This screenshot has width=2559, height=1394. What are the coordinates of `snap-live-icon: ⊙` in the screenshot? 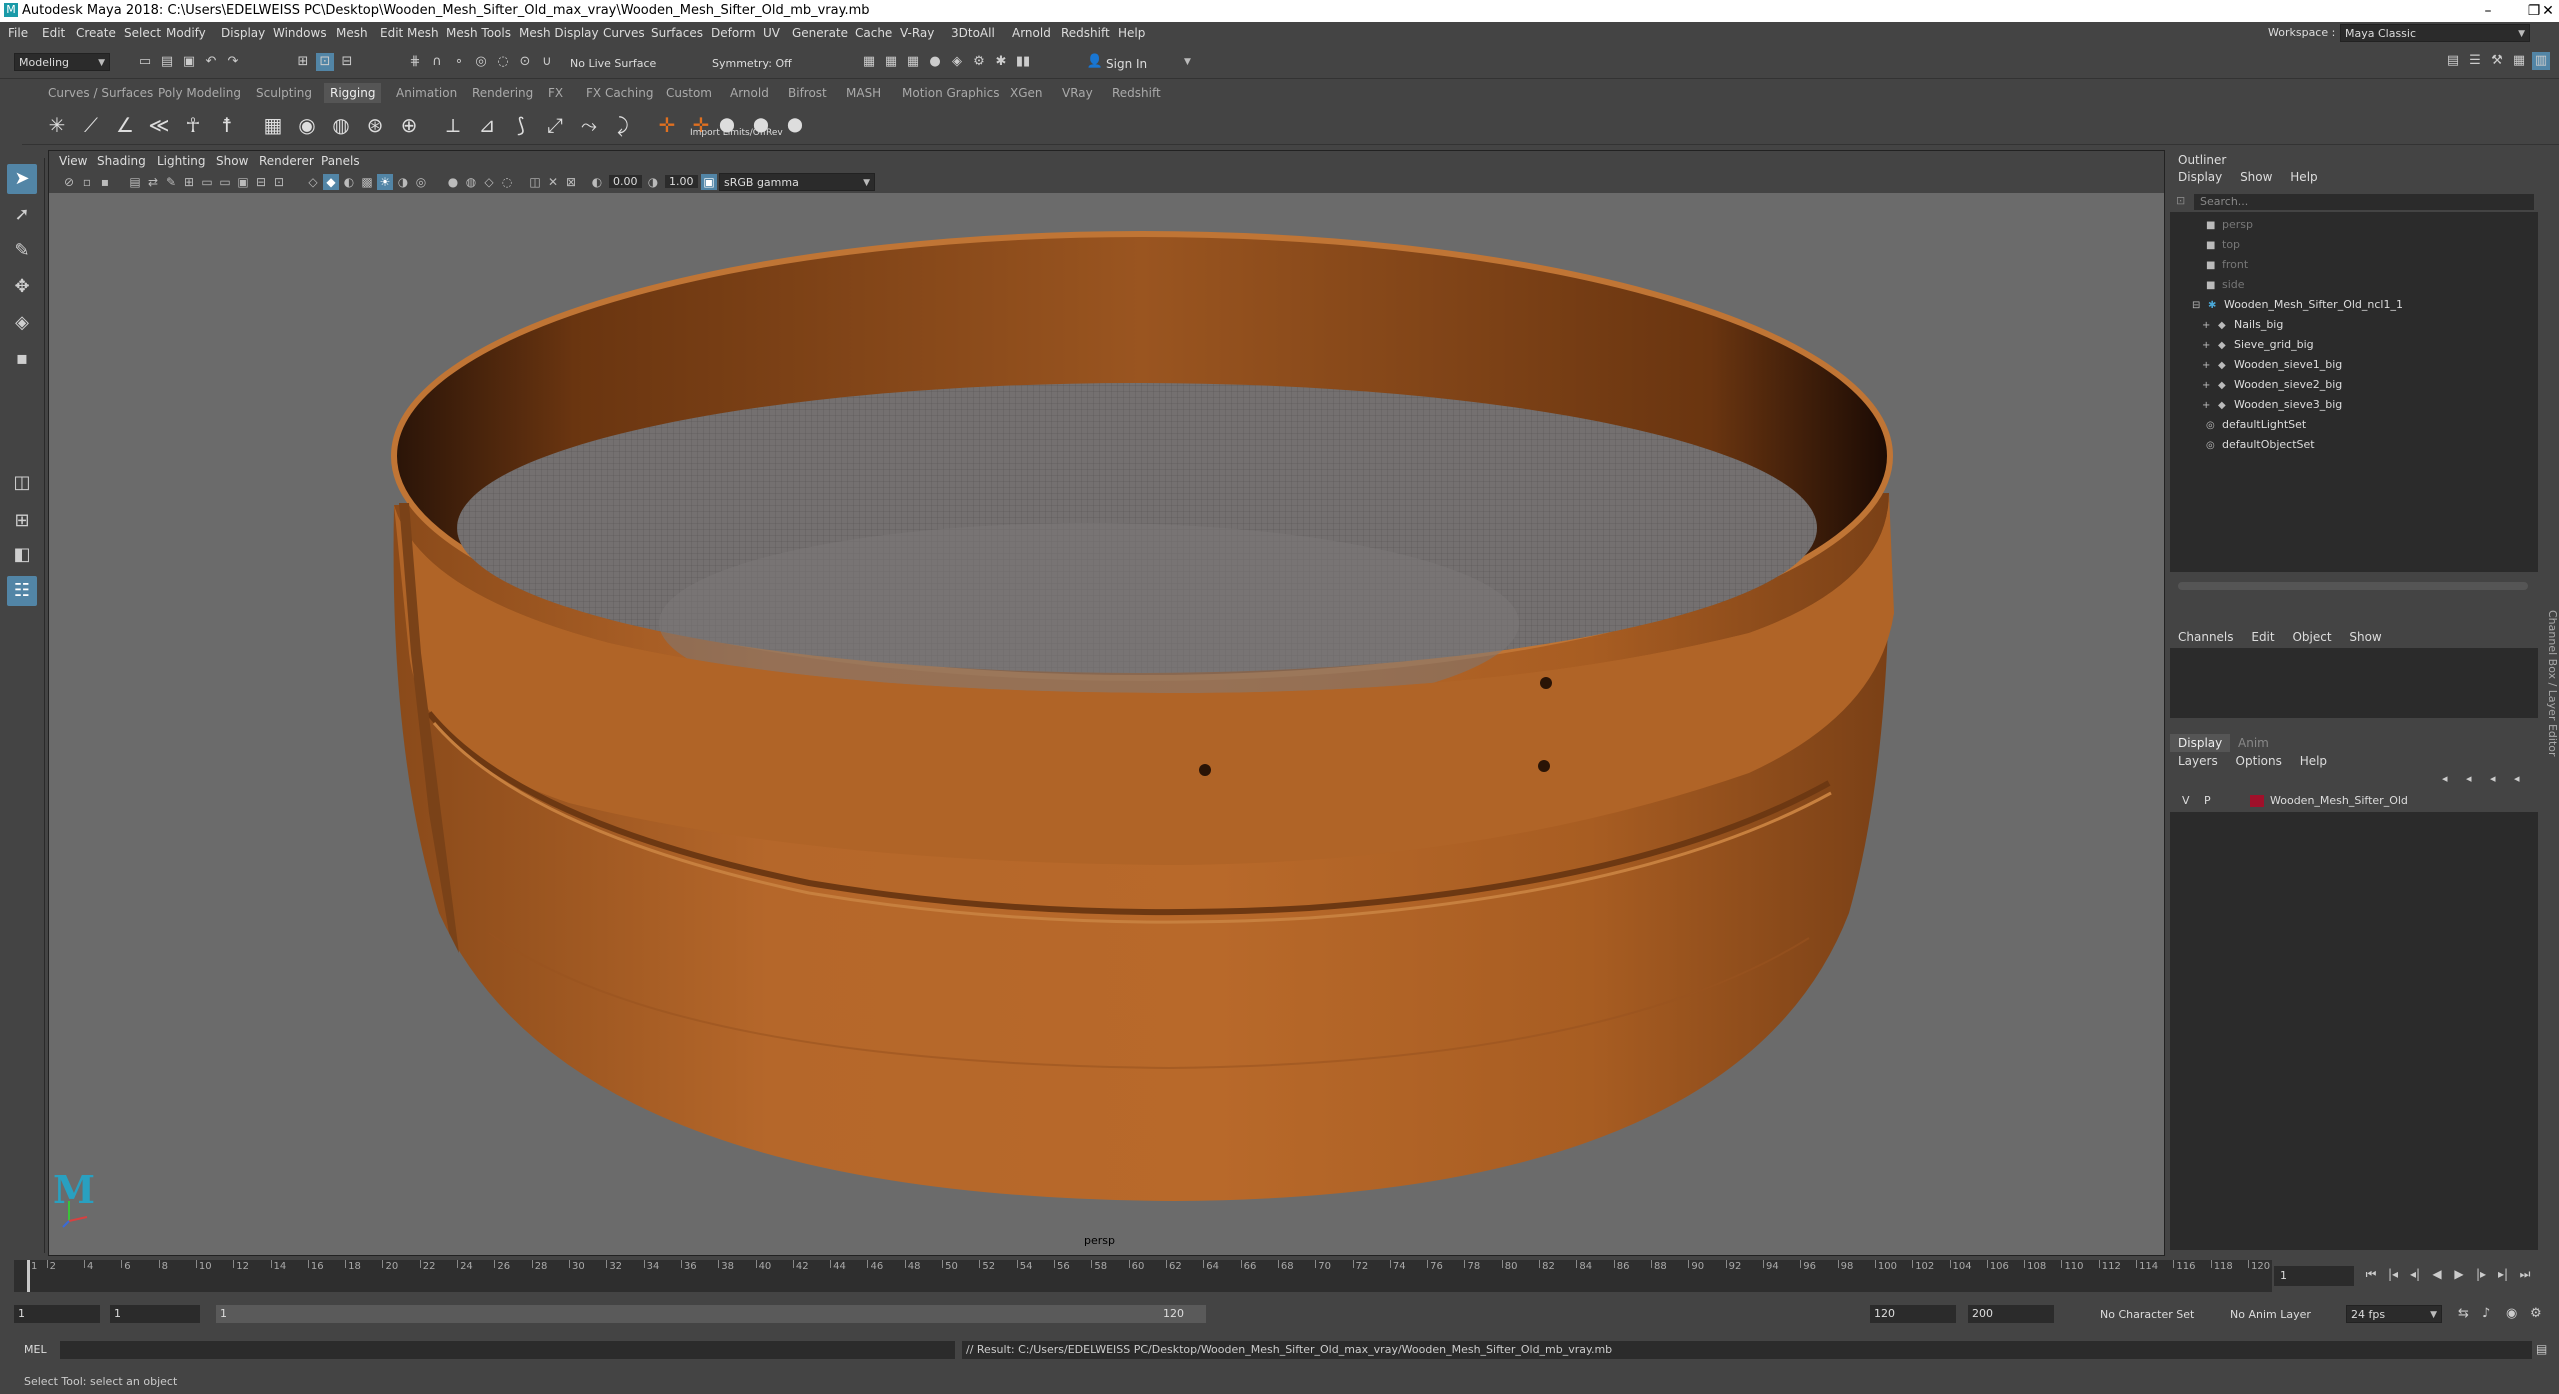 It's located at (525, 62).